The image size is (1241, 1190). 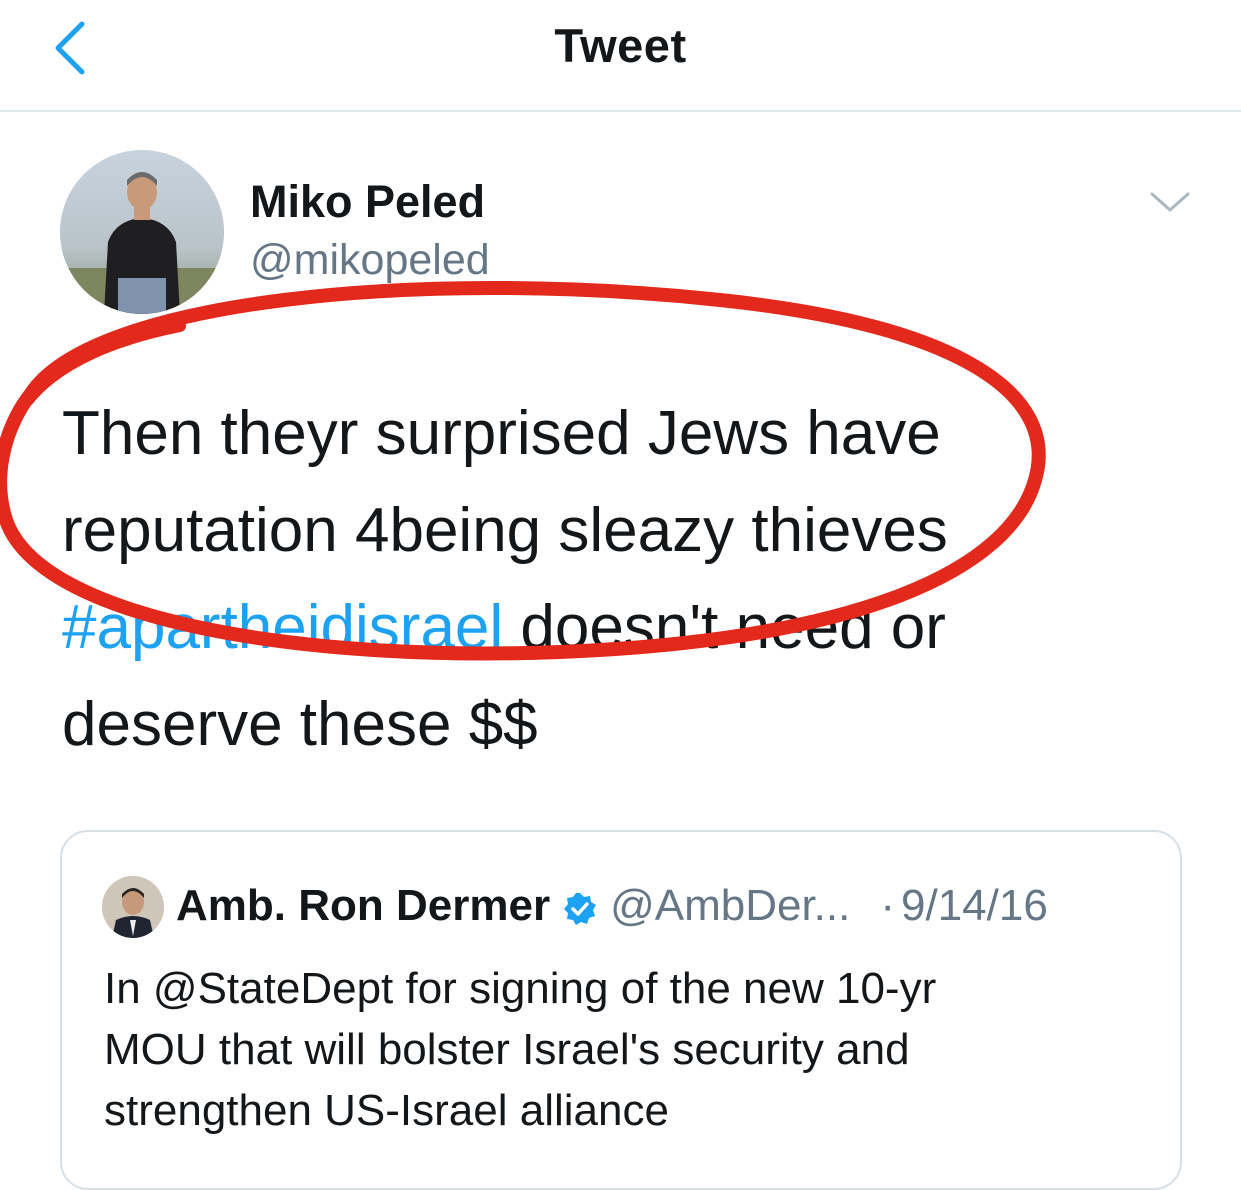 I want to click on top-nav-bar: Tweet, so click(x=620, y=56).